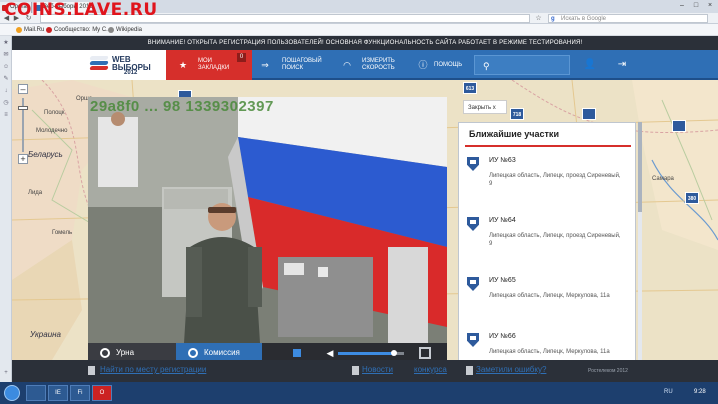  I want to click on taskbar-app-files: Fi, so click(80, 393).